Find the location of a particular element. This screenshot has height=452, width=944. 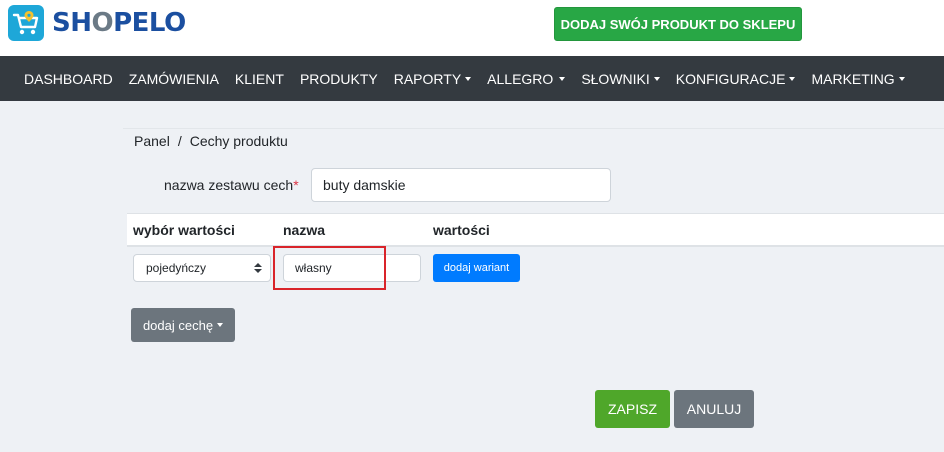

save-button: ZAPISZ is located at coordinates (632, 409).